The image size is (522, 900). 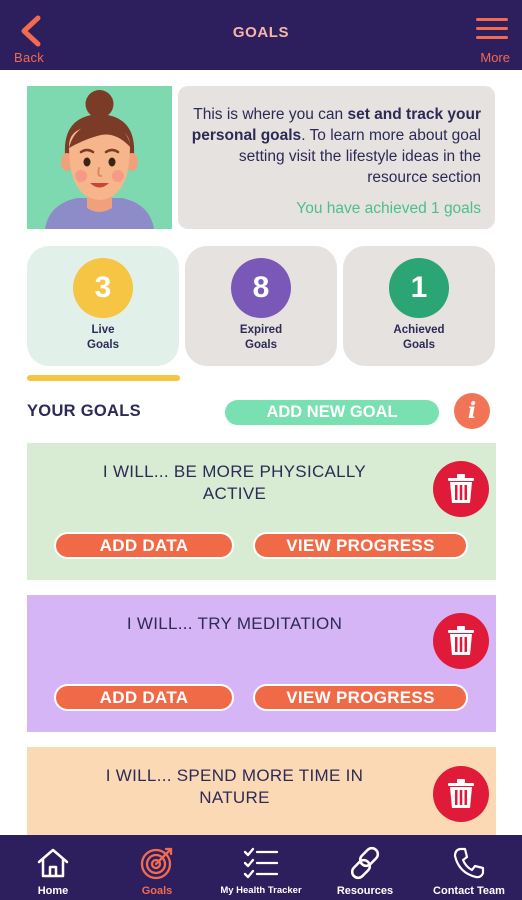 I want to click on home-icon, so click(x=53, y=863).